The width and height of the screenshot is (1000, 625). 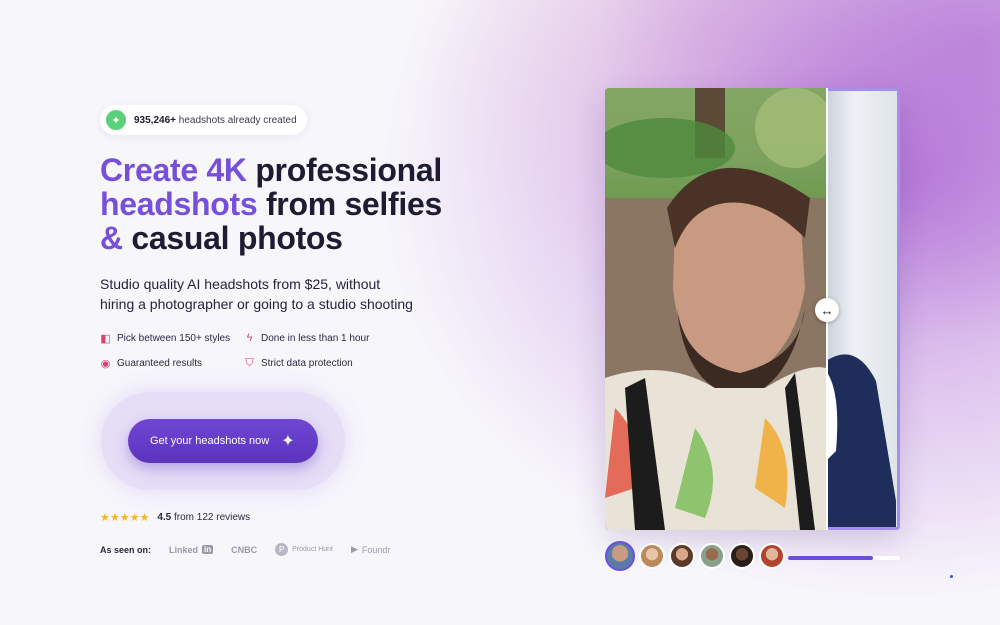 What do you see at coordinates (105, 338) in the screenshot?
I see `styles-icon: ◧` at bounding box center [105, 338].